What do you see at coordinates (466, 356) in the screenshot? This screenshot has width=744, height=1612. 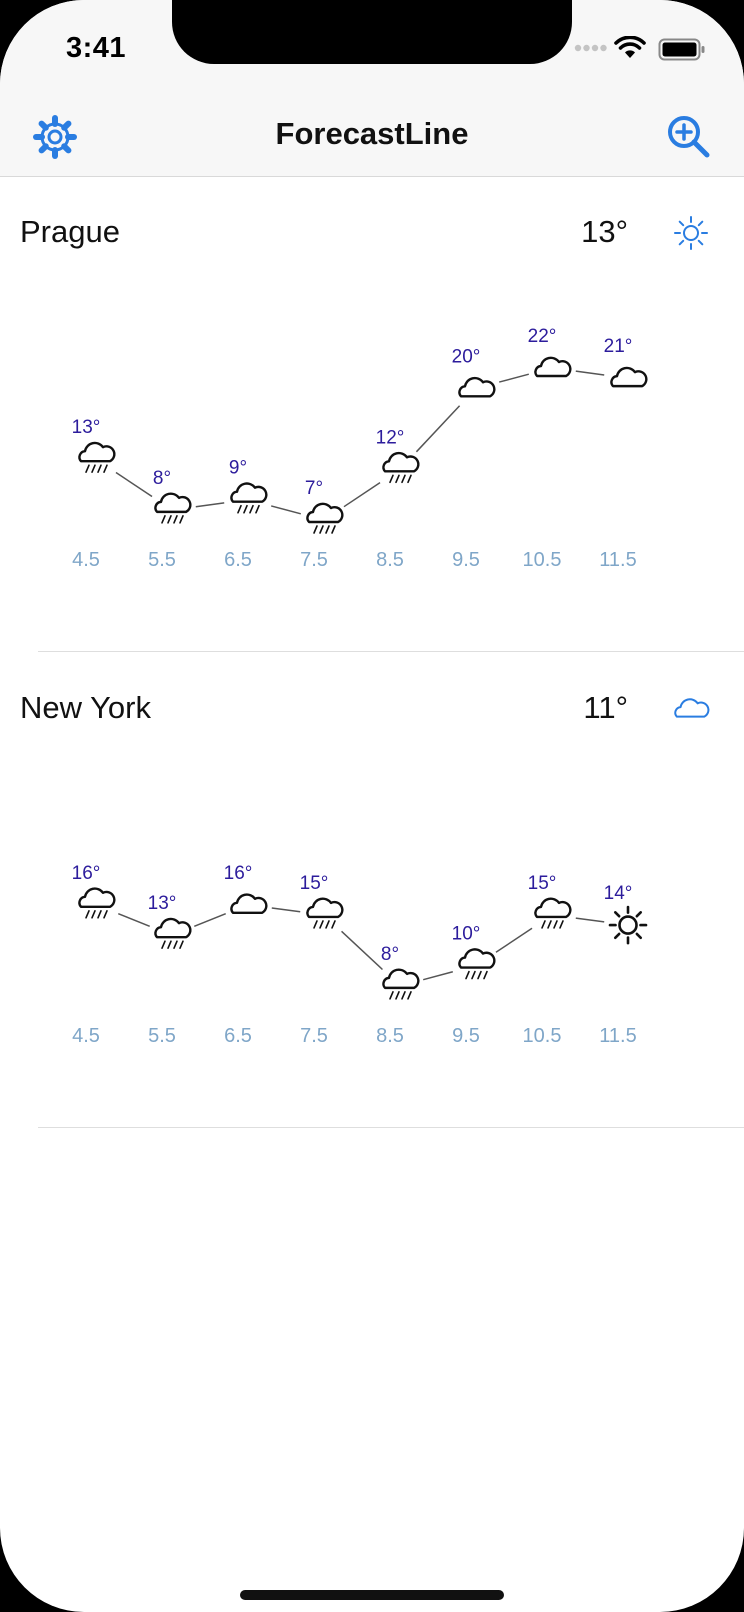 I see `temperature-label: 20°` at bounding box center [466, 356].